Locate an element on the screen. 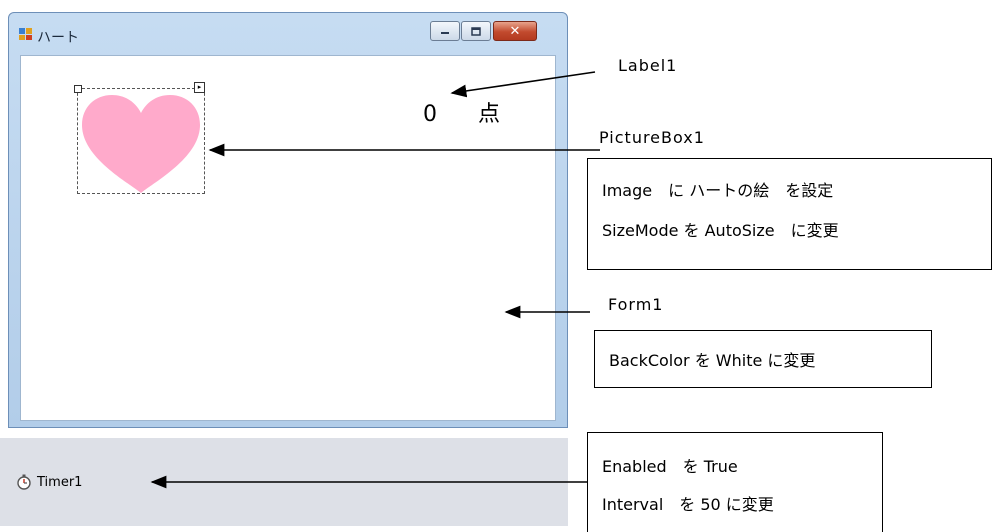 The width and height of the screenshot is (992, 532). label1-arrow is located at coordinates (523, 84).